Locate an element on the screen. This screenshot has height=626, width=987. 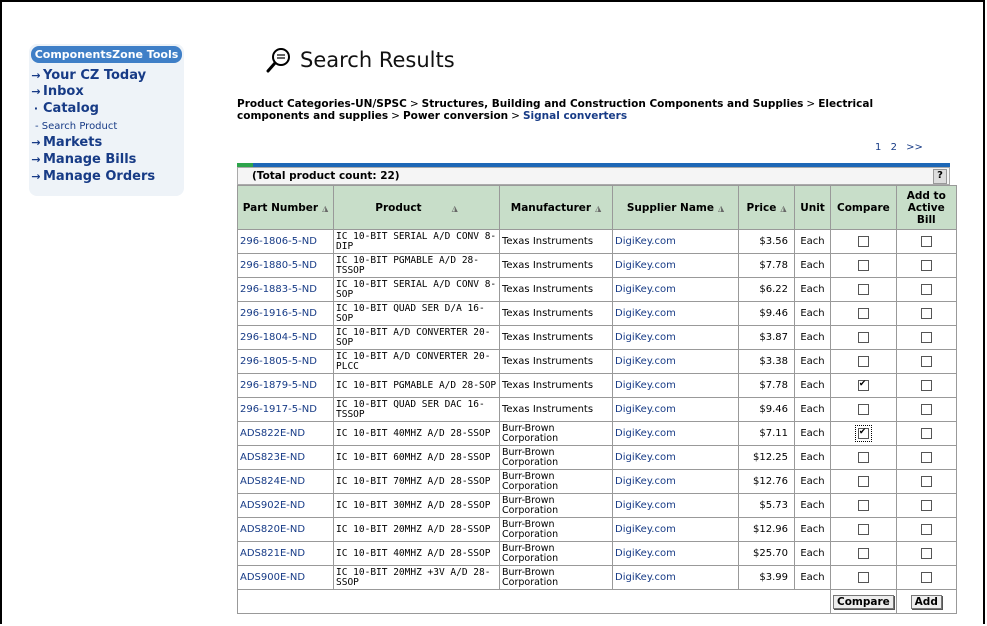
header-label: Part Number is located at coordinates (280, 207).